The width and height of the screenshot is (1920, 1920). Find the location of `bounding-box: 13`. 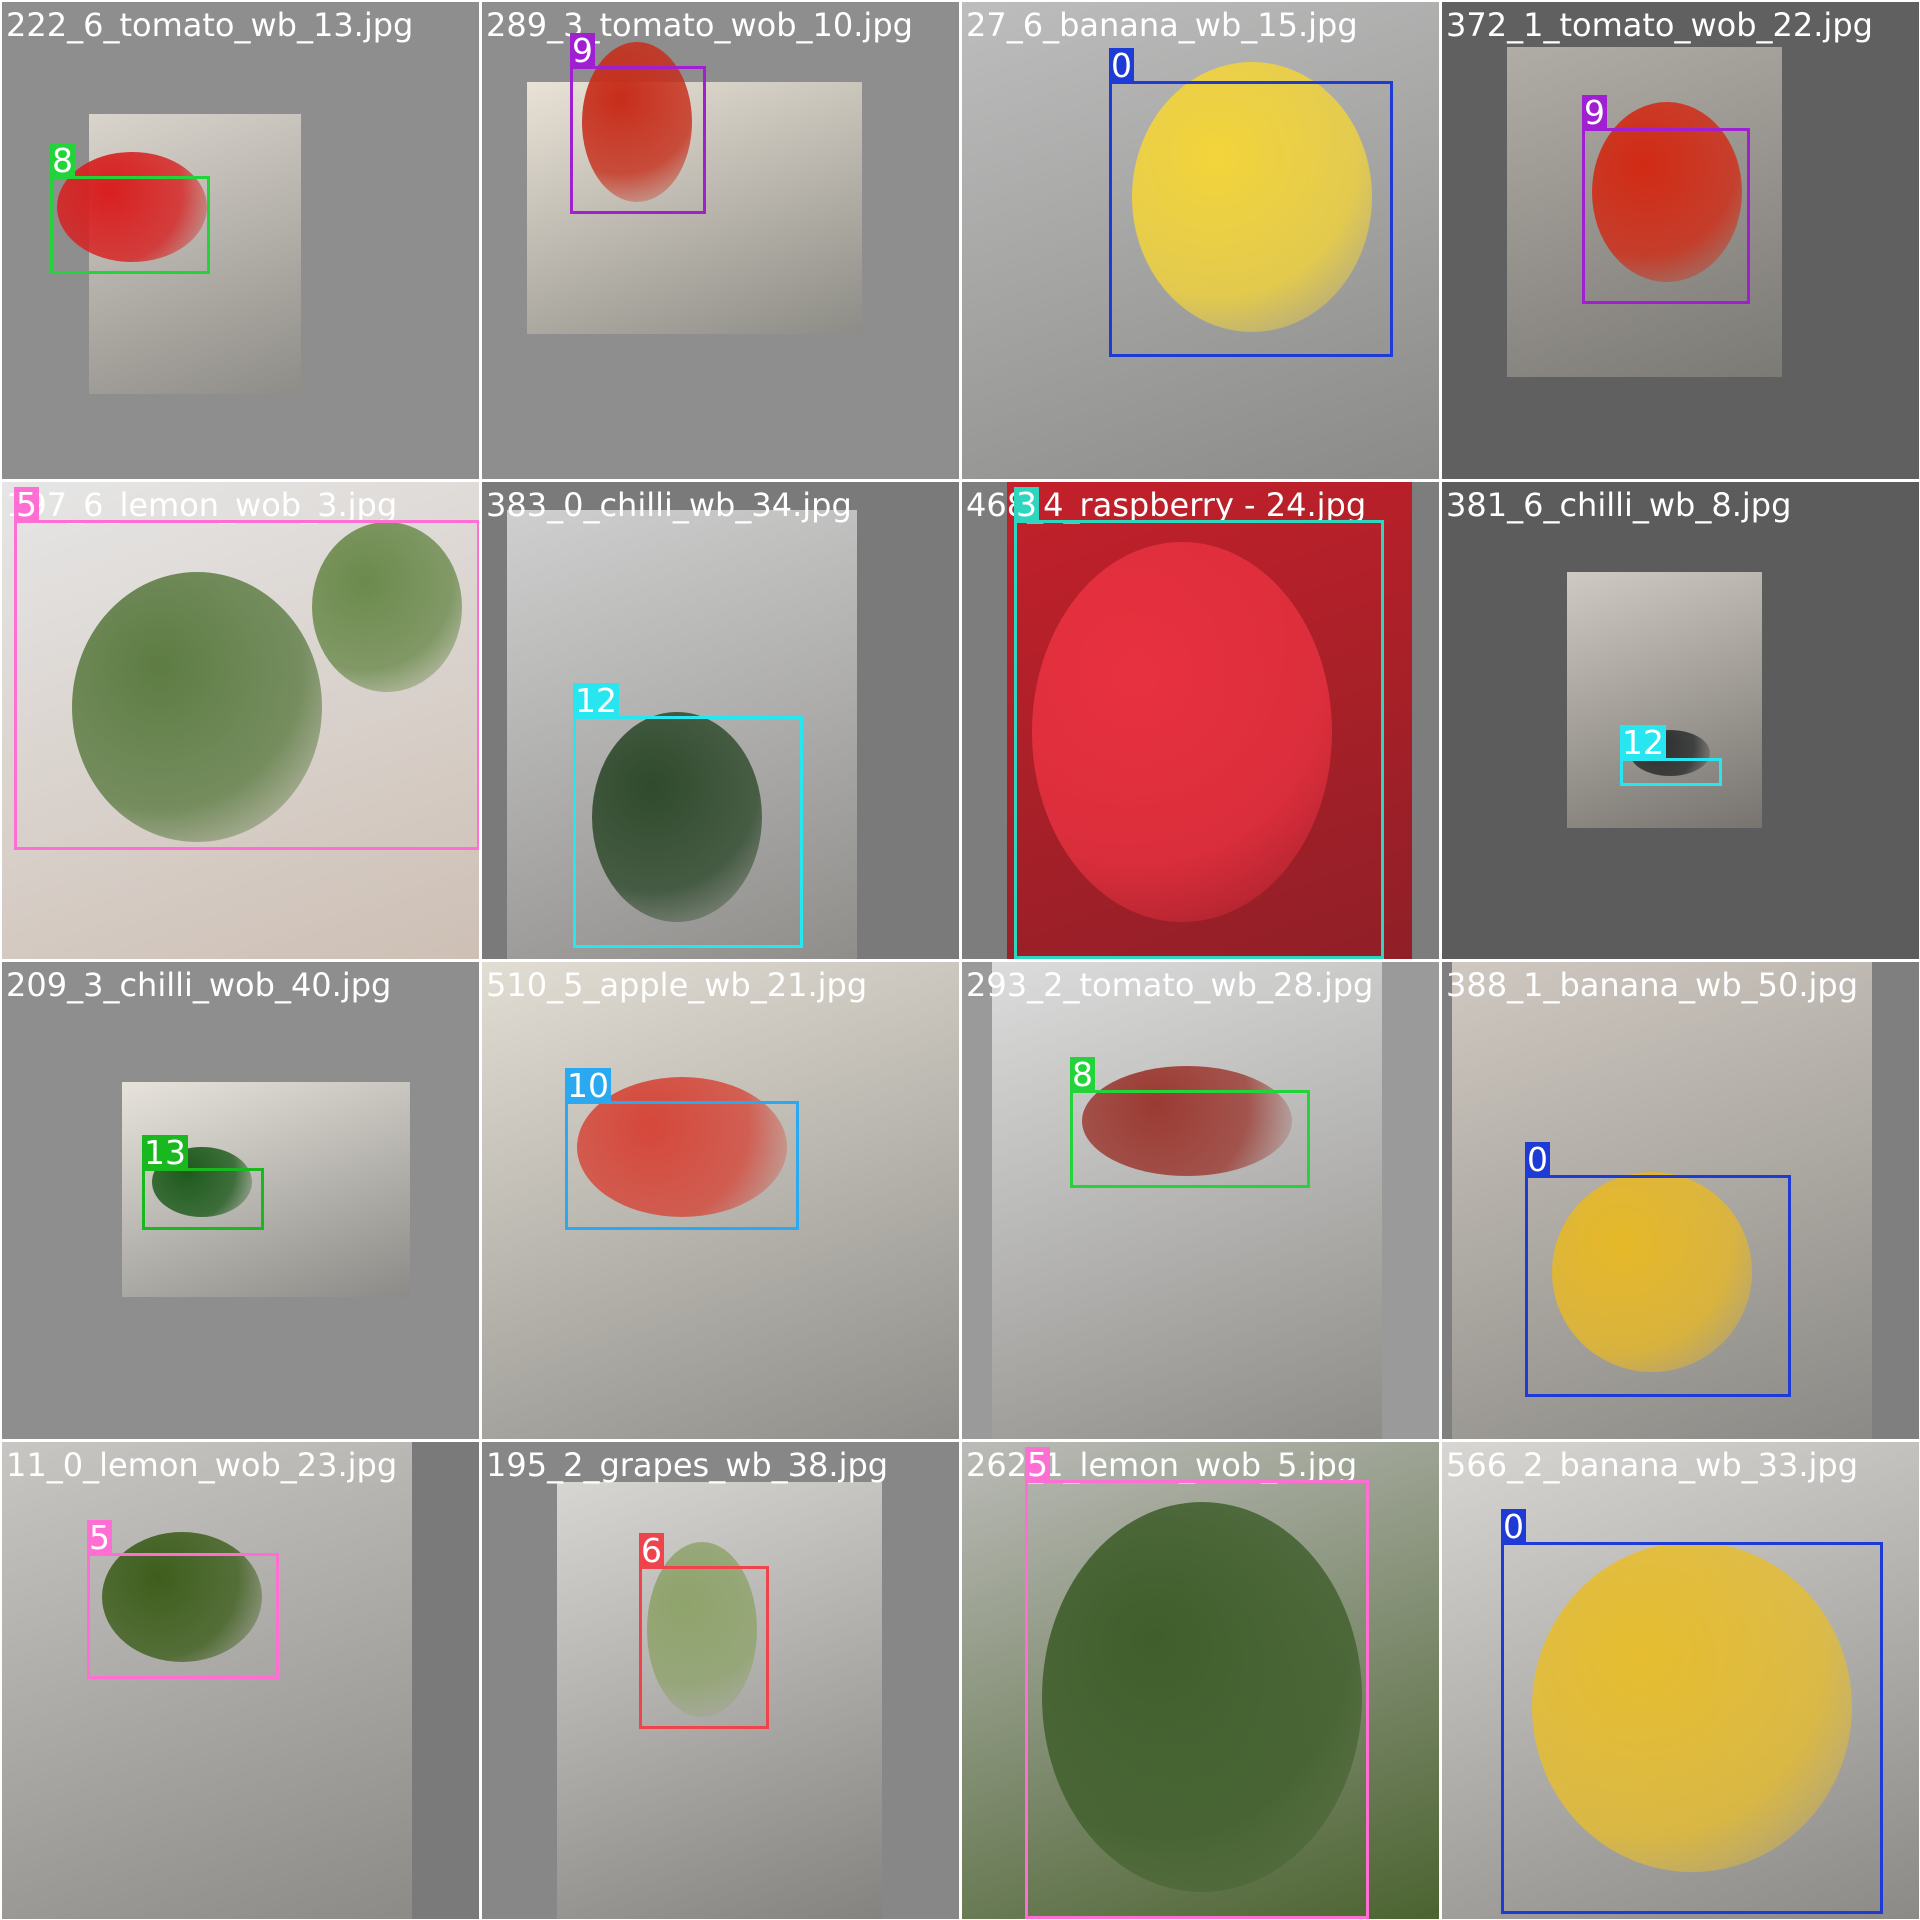

bounding-box: 13 is located at coordinates (203, 1182).